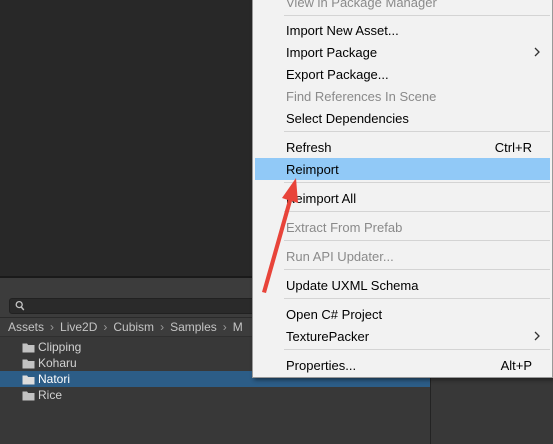 The image size is (553, 444). What do you see at coordinates (60, 347) in the screenshot?
I see `folder-label: Clipping` at bounding box center [60, 347].